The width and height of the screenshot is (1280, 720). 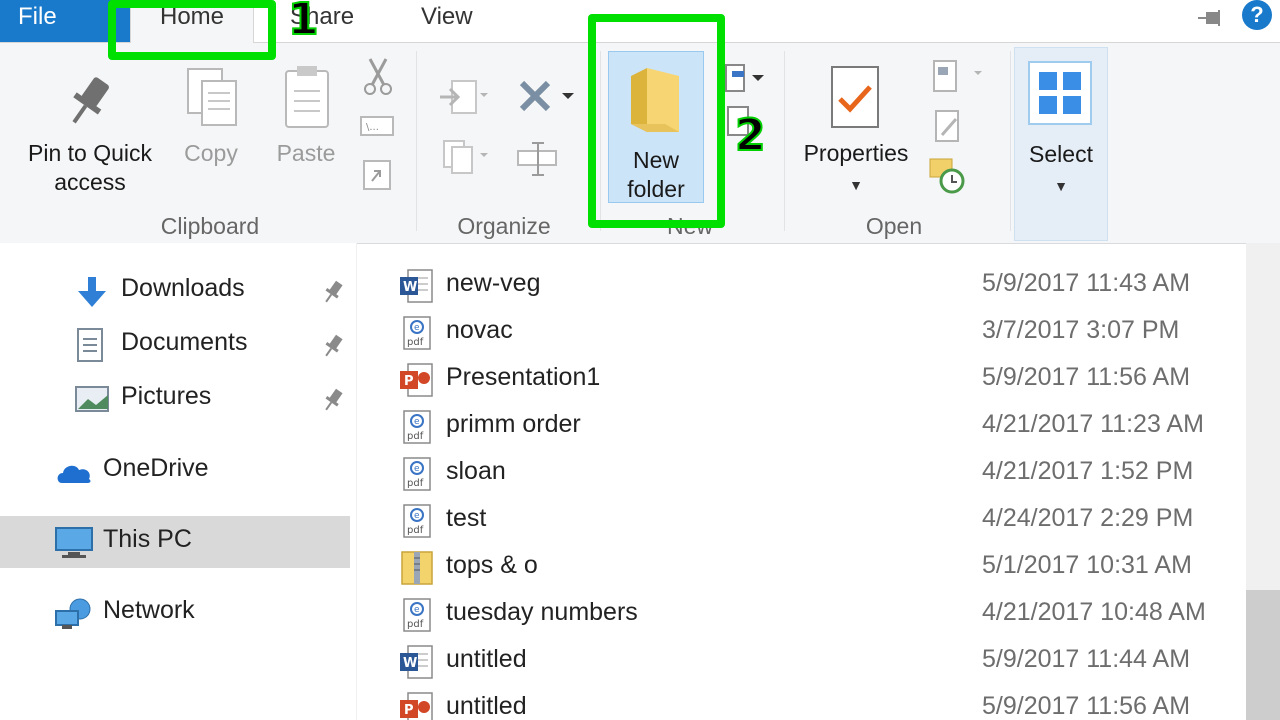 What do you see at coordinates (149, 610) in the screenshot?
I see `sidebar-label-network: Network` at bounding box center [149, 610].